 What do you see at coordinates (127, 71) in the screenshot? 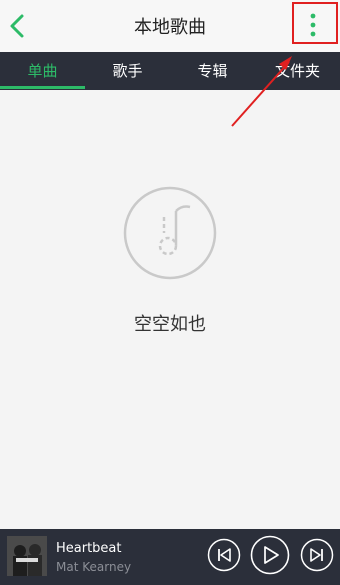
I see `tab-artists: 歌手` at bounding box center [127, 71].